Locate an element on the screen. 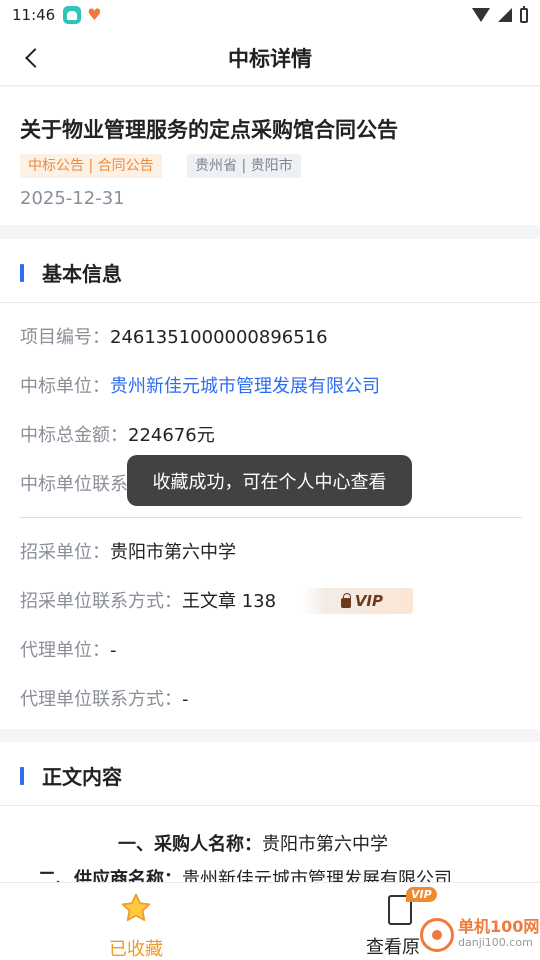 The image size is (540, 960). vip-unlock-button: VIP is located at coordinates (358, 601).